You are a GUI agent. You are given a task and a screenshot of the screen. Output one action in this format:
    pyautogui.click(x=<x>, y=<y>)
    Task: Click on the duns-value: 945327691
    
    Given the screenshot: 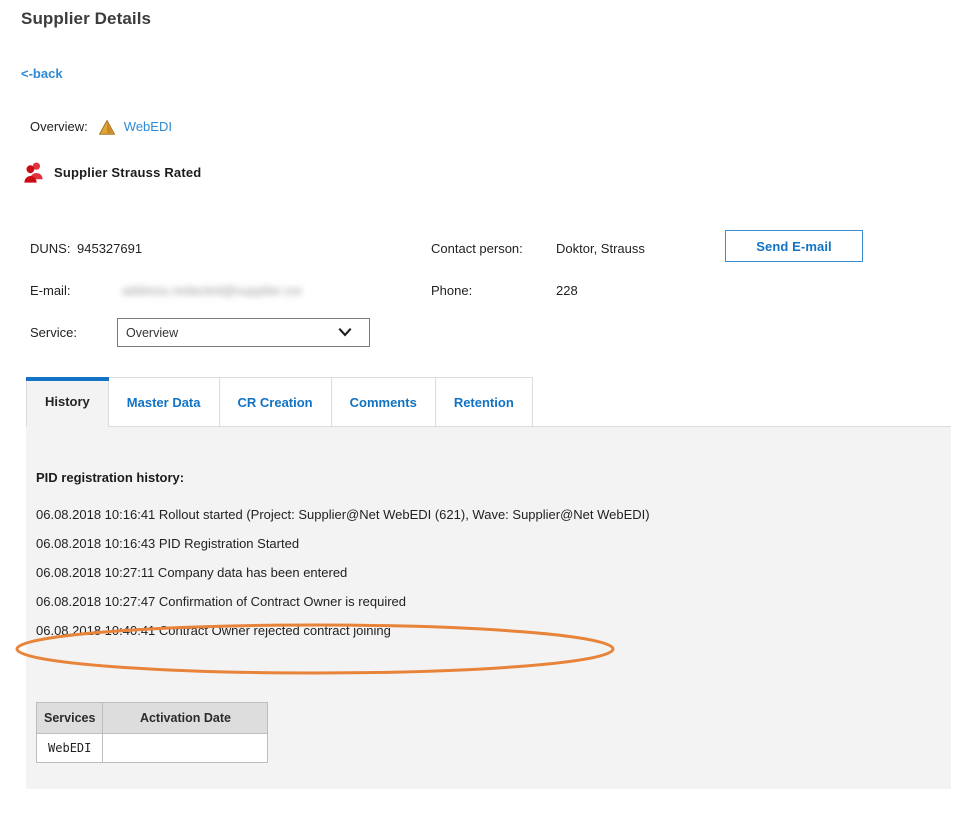 What is the action you would take?
    pyautogui.click(x=110, y=248)
    